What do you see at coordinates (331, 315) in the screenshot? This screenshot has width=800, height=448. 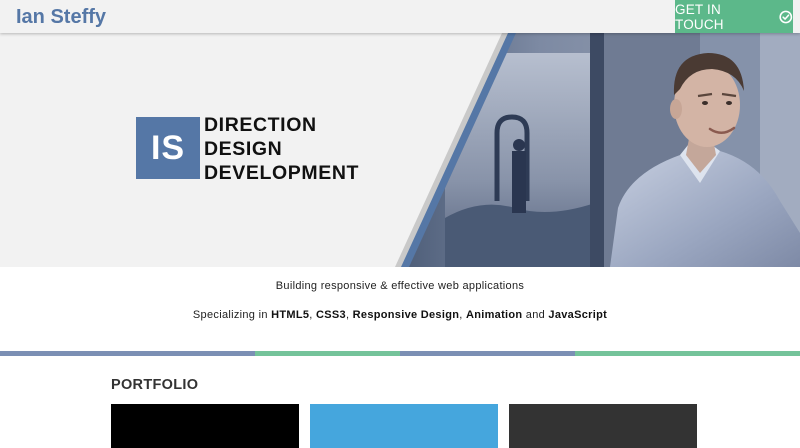 I see `skill-css3: CSS3` at bounding box center [331, 315].